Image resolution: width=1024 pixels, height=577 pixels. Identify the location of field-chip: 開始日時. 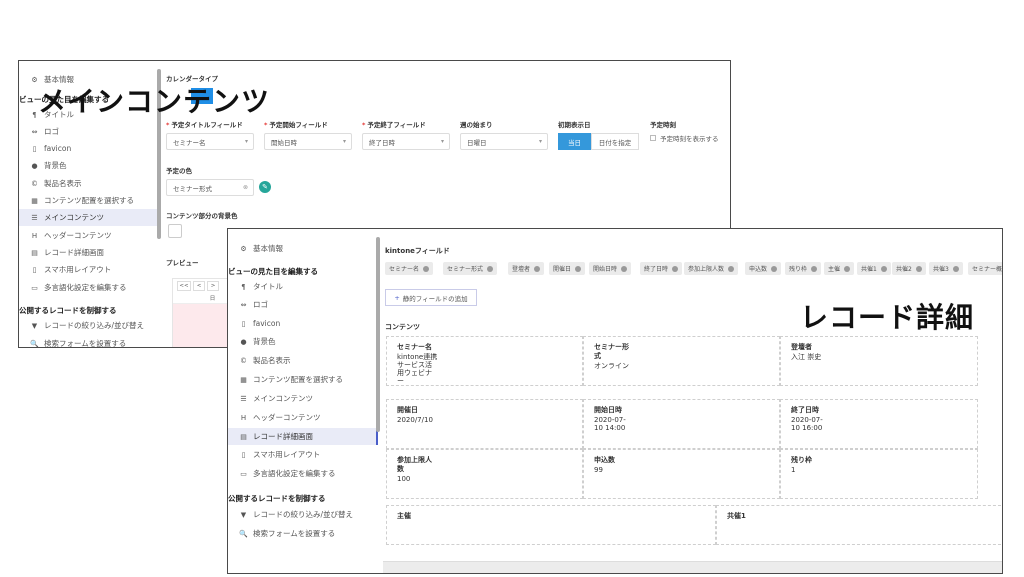
(610, 268).